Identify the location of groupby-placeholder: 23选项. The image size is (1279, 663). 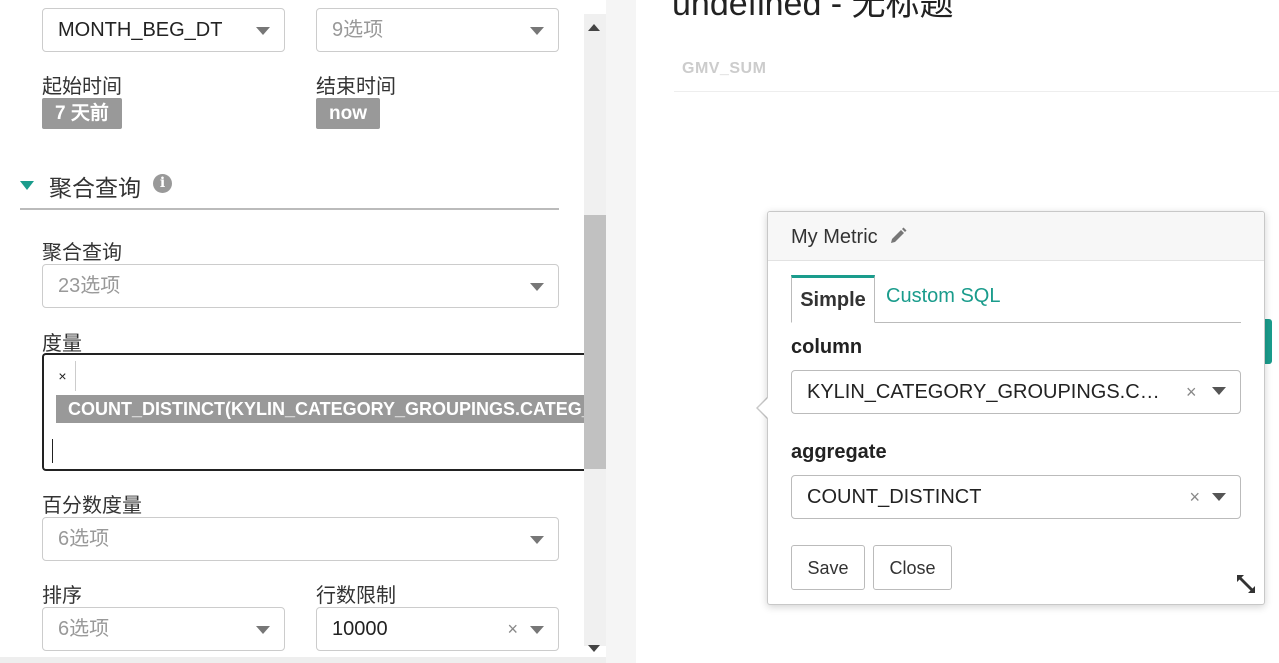
(89, 286).